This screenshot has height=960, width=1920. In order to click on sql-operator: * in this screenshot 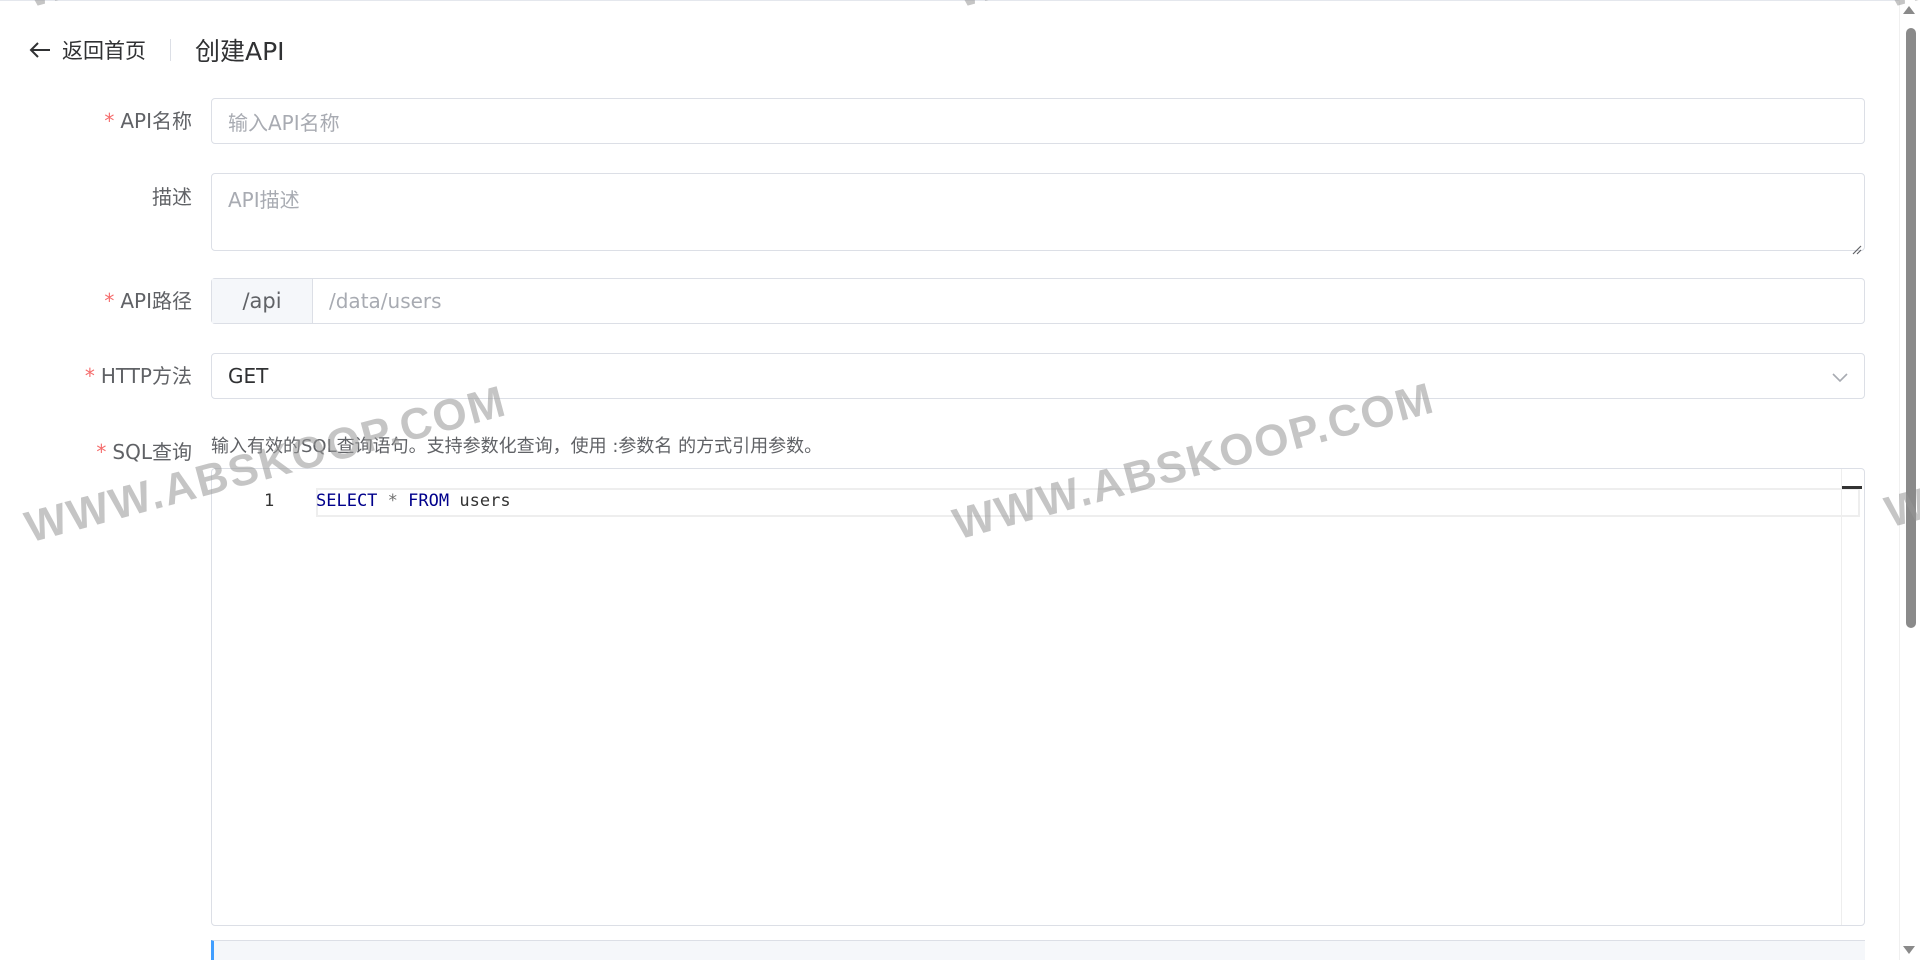, I will do `click(392, 501)`.